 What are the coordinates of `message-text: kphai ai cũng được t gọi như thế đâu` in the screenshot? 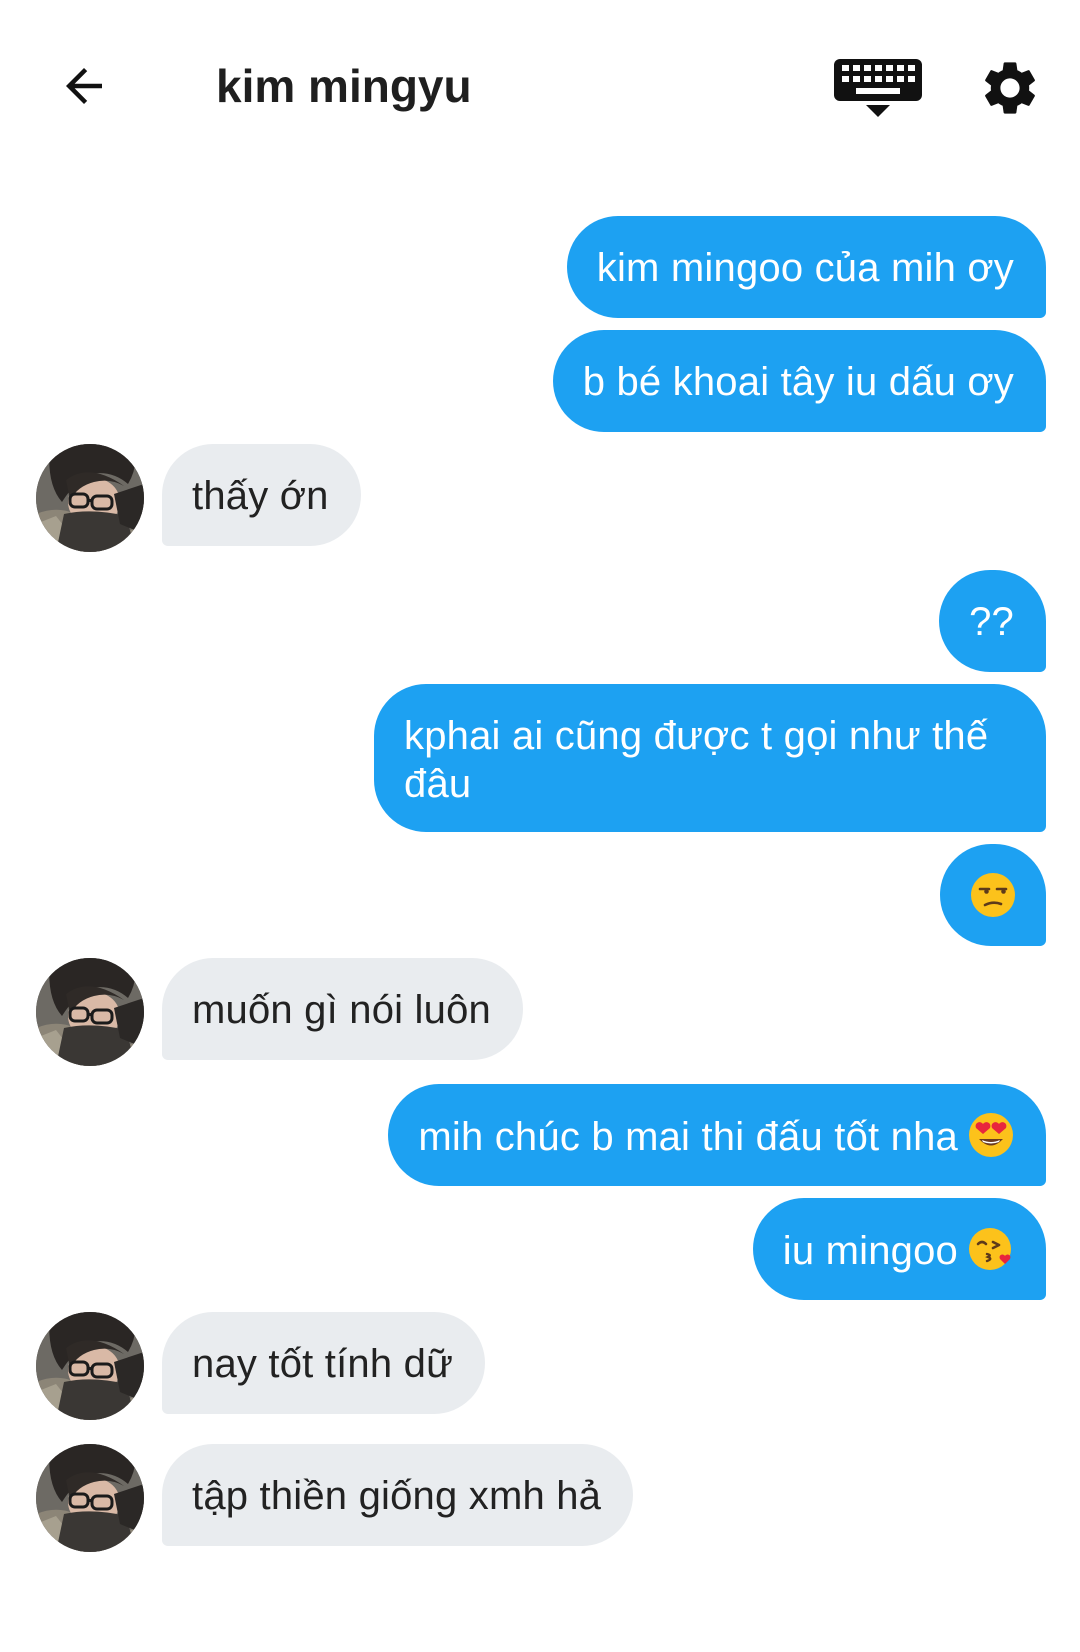 It's located at (696, 760).